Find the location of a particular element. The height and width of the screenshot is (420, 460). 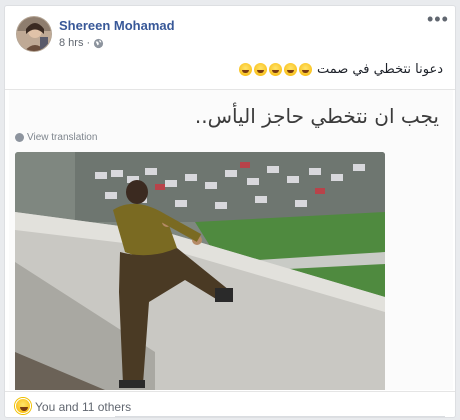

more-options-icon: ••• is located at coordinates (437, 20).